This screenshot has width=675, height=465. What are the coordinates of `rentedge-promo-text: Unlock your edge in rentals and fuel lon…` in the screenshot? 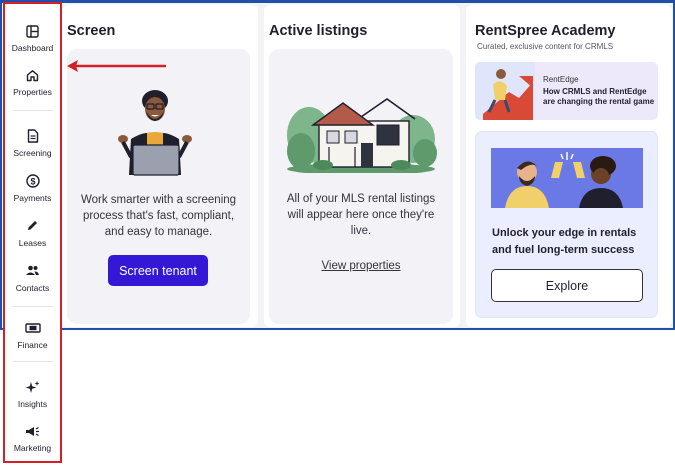 It's located at (564, 241).